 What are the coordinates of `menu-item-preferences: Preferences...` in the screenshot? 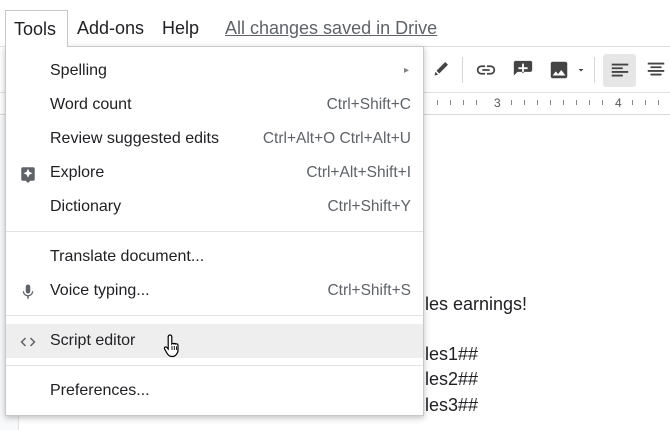 It's located at (214, 391).